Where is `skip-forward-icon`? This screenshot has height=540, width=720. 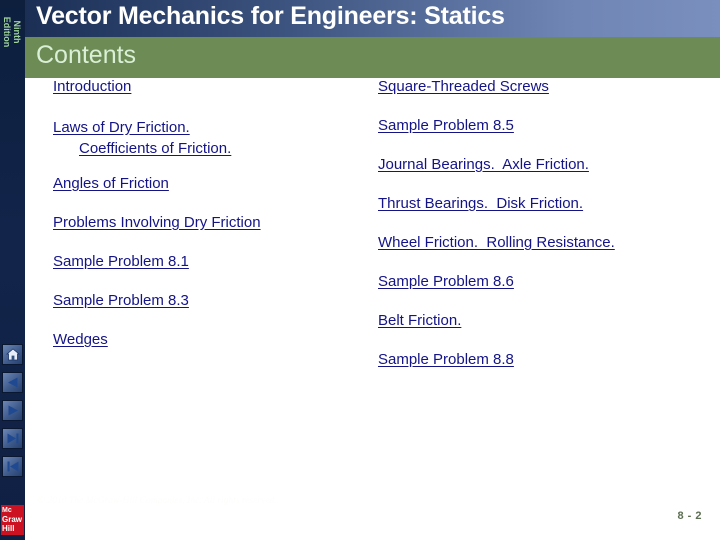
skip-forward-icon is located at coordinates (13, 438).